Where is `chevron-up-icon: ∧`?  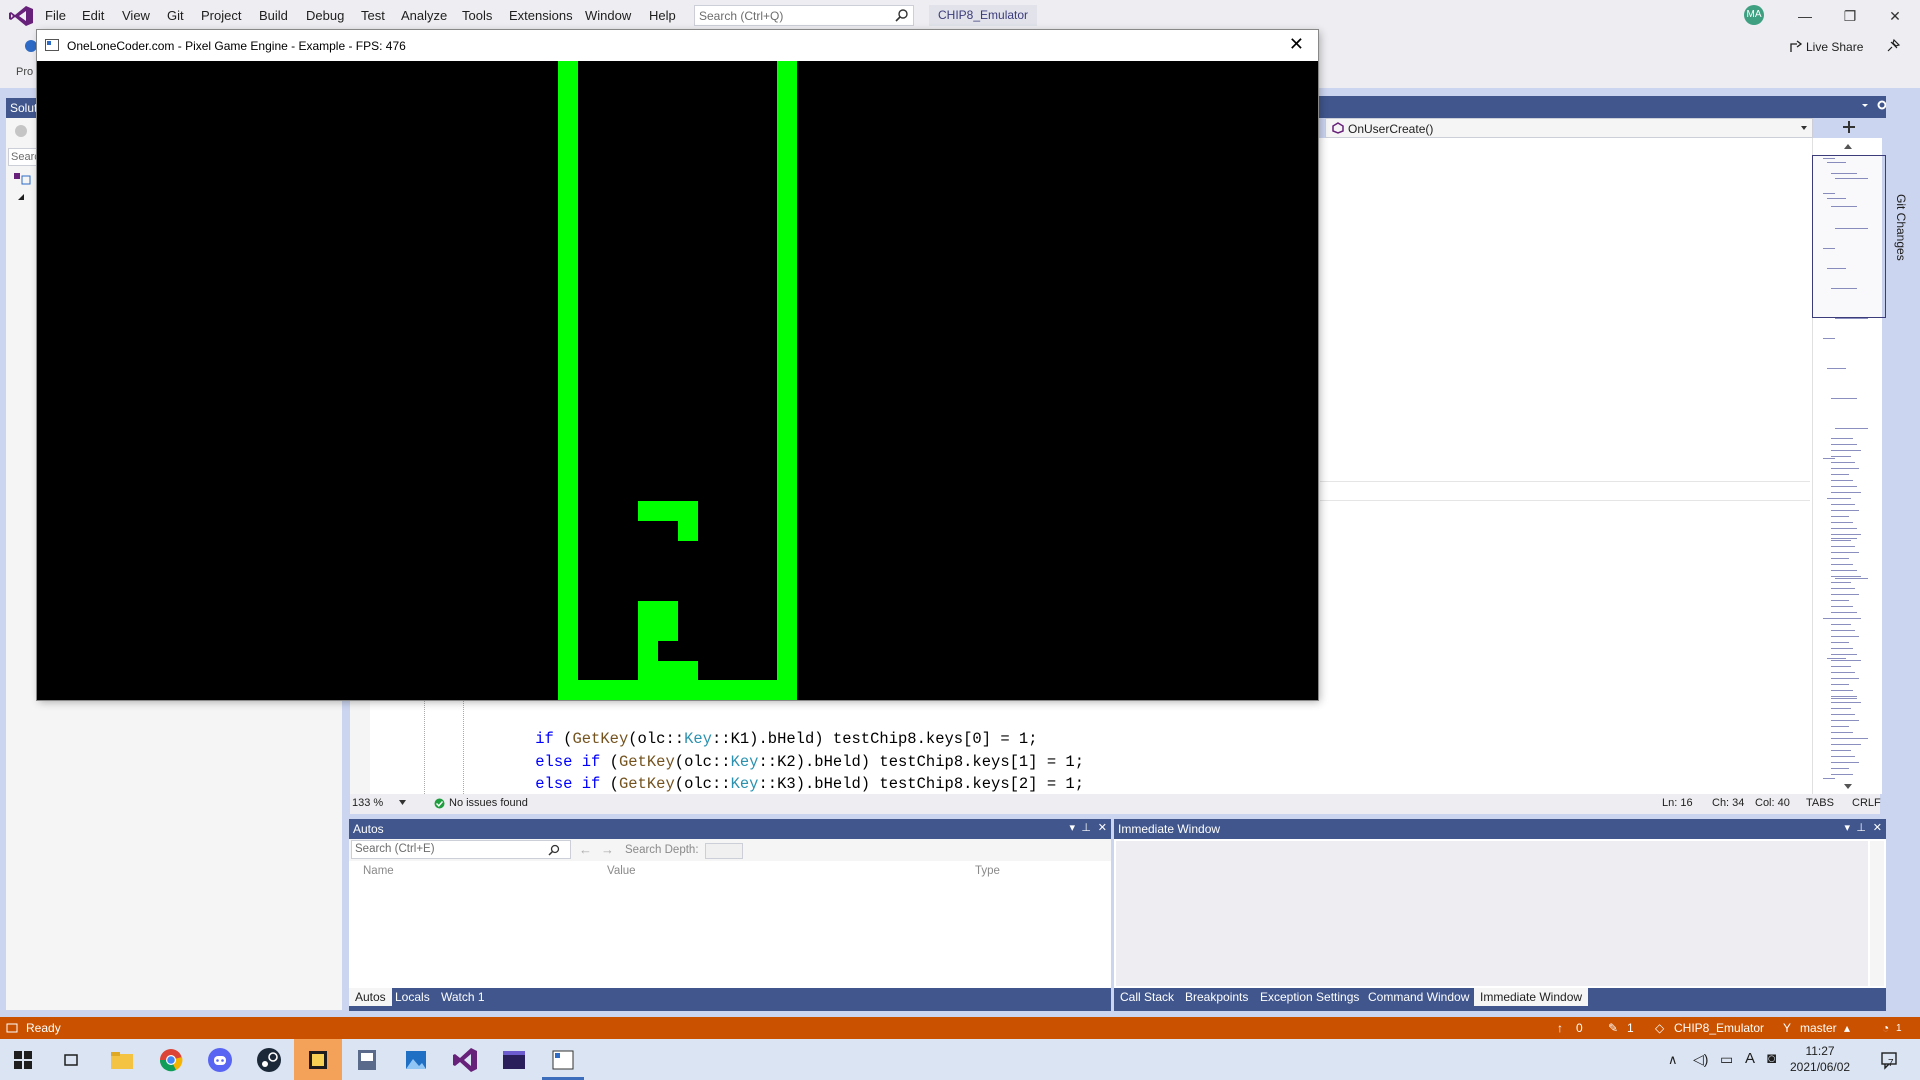
chevron-up-icon: ∧ is located at coordinates (1673, 1060).